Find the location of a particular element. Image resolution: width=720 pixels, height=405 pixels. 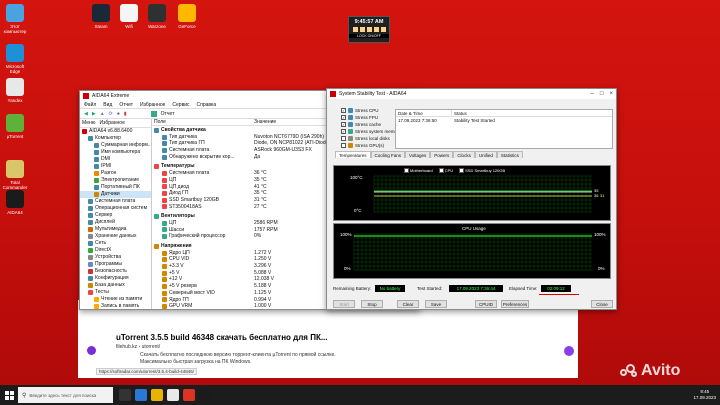

sst-tab: Temperatures is located at coordinates (353, 154).